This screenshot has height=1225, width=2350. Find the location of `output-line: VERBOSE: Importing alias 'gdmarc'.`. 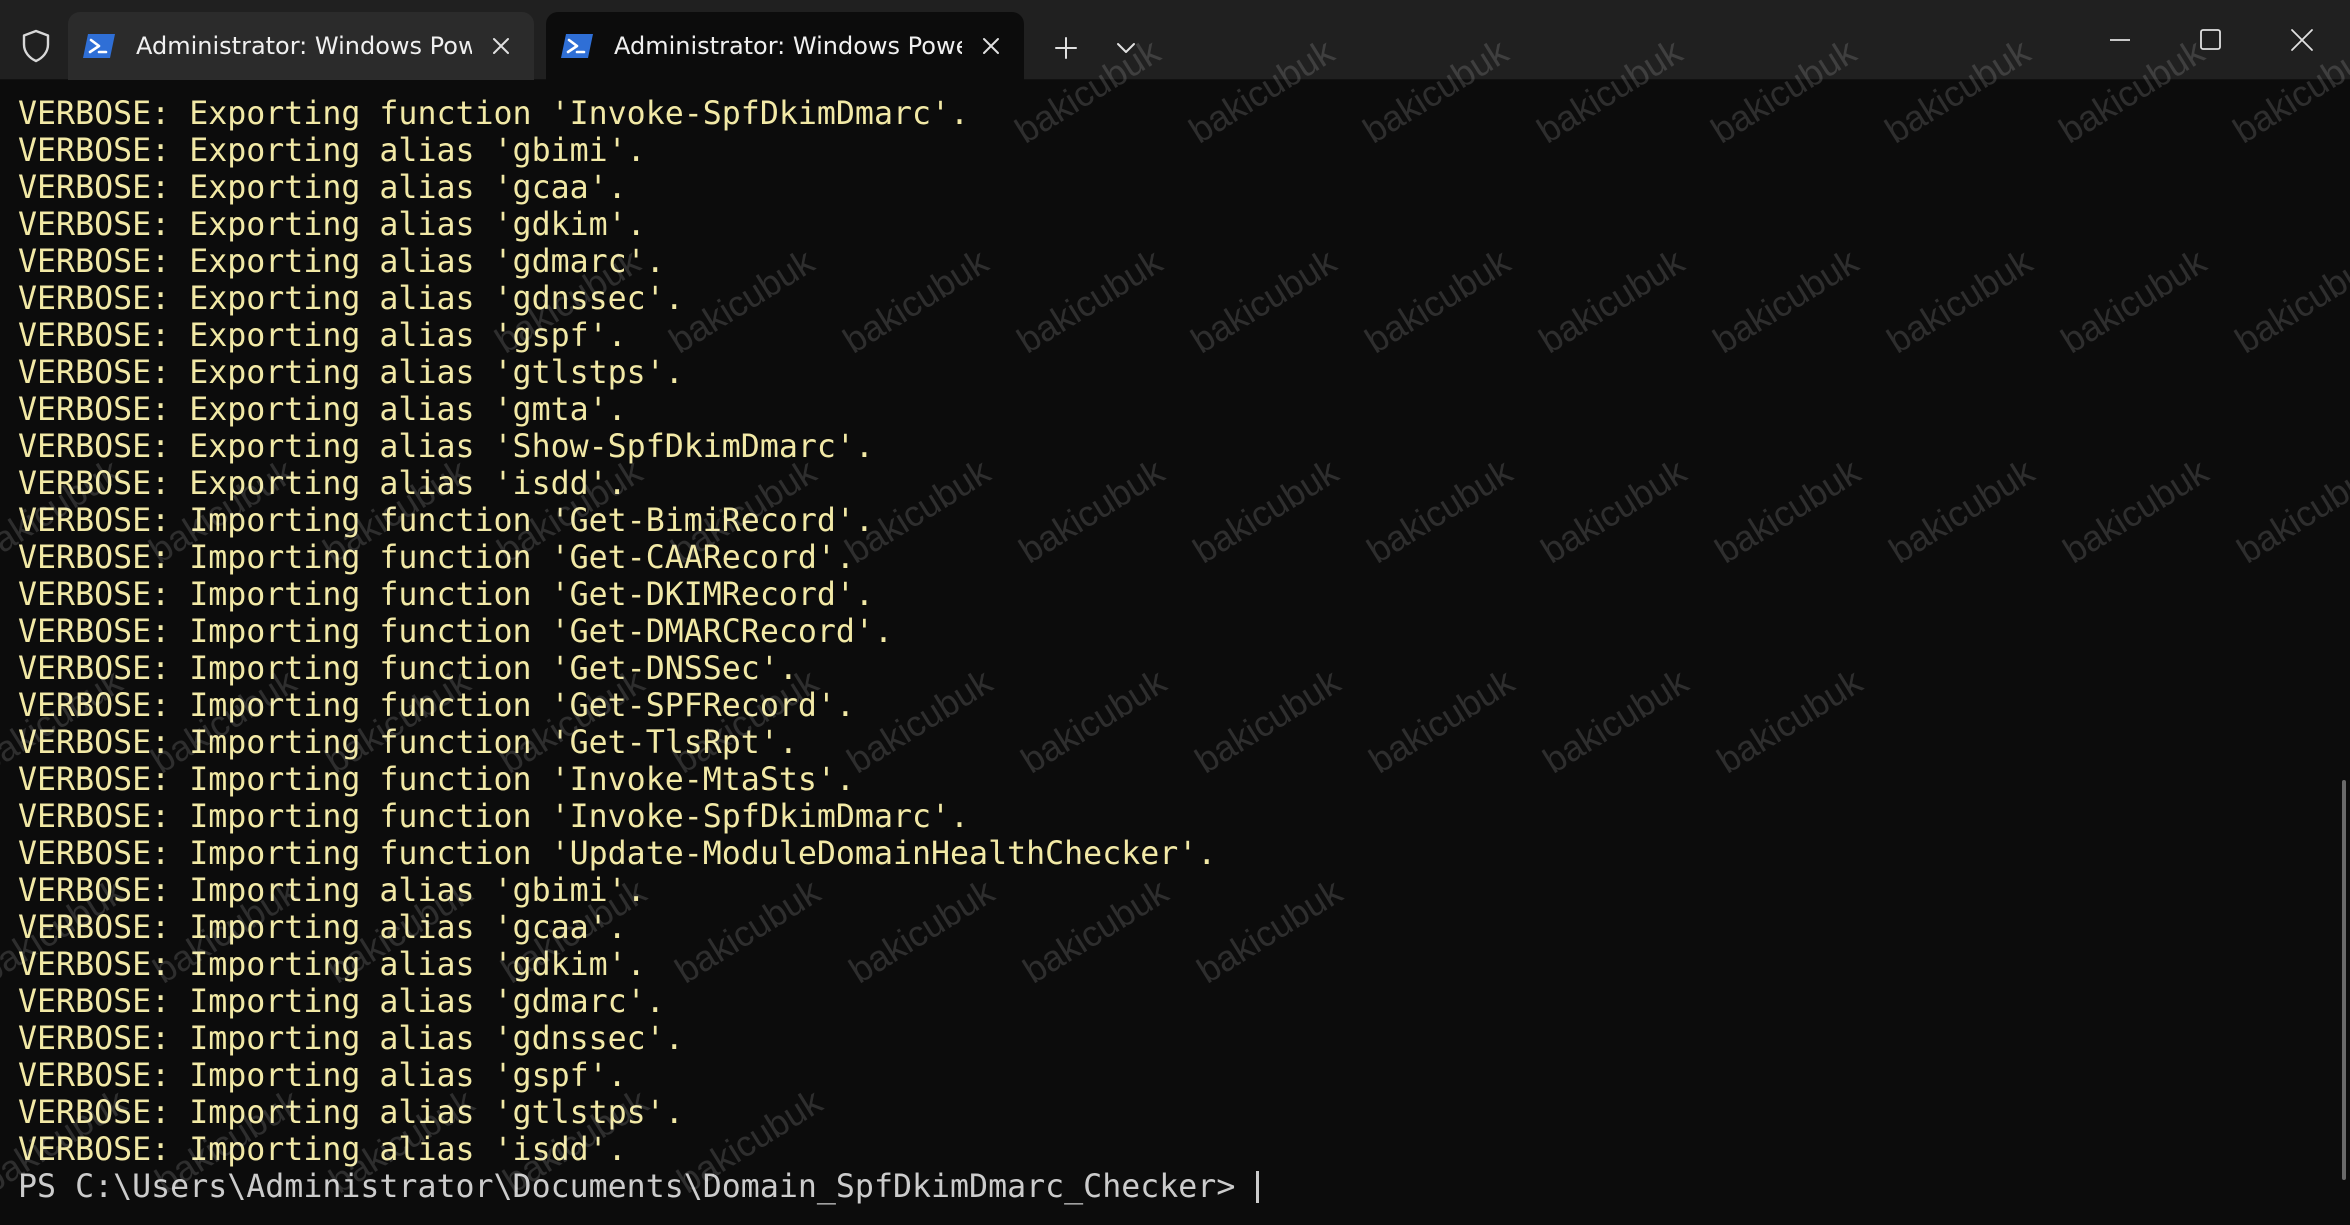

output-line: VERBOSE: Importing alias 'gdmarc'. is located at coordinates (341, 1002).